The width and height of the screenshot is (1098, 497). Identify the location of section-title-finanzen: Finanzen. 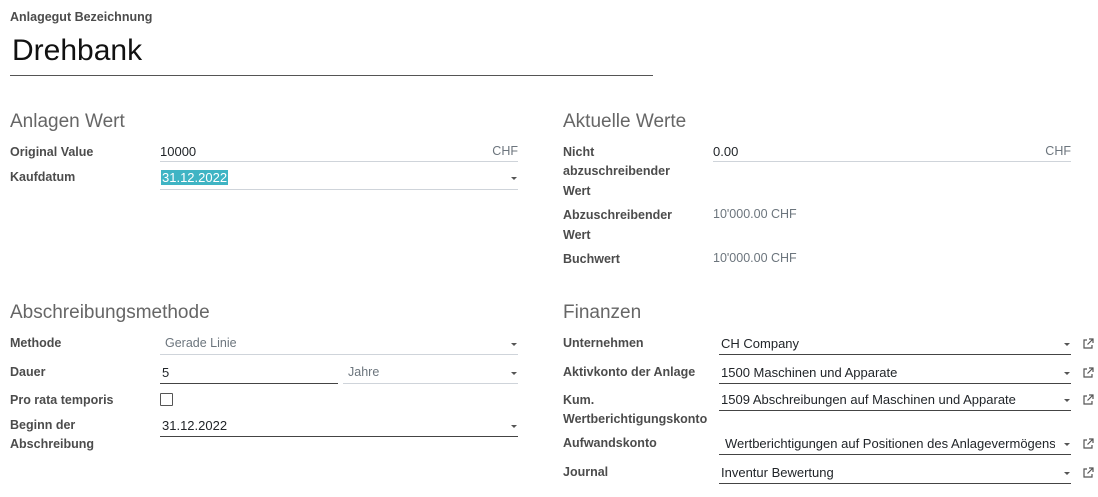
(602, 312).